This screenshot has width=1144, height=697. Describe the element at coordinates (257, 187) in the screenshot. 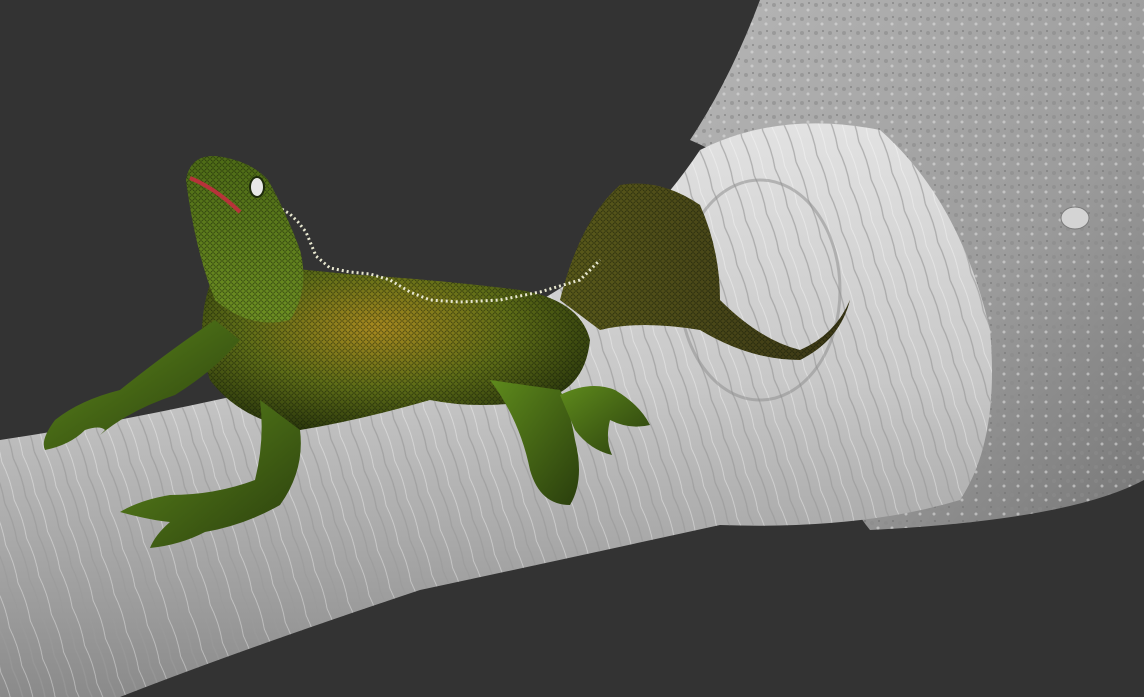

I see `iguana-eye` at that location.